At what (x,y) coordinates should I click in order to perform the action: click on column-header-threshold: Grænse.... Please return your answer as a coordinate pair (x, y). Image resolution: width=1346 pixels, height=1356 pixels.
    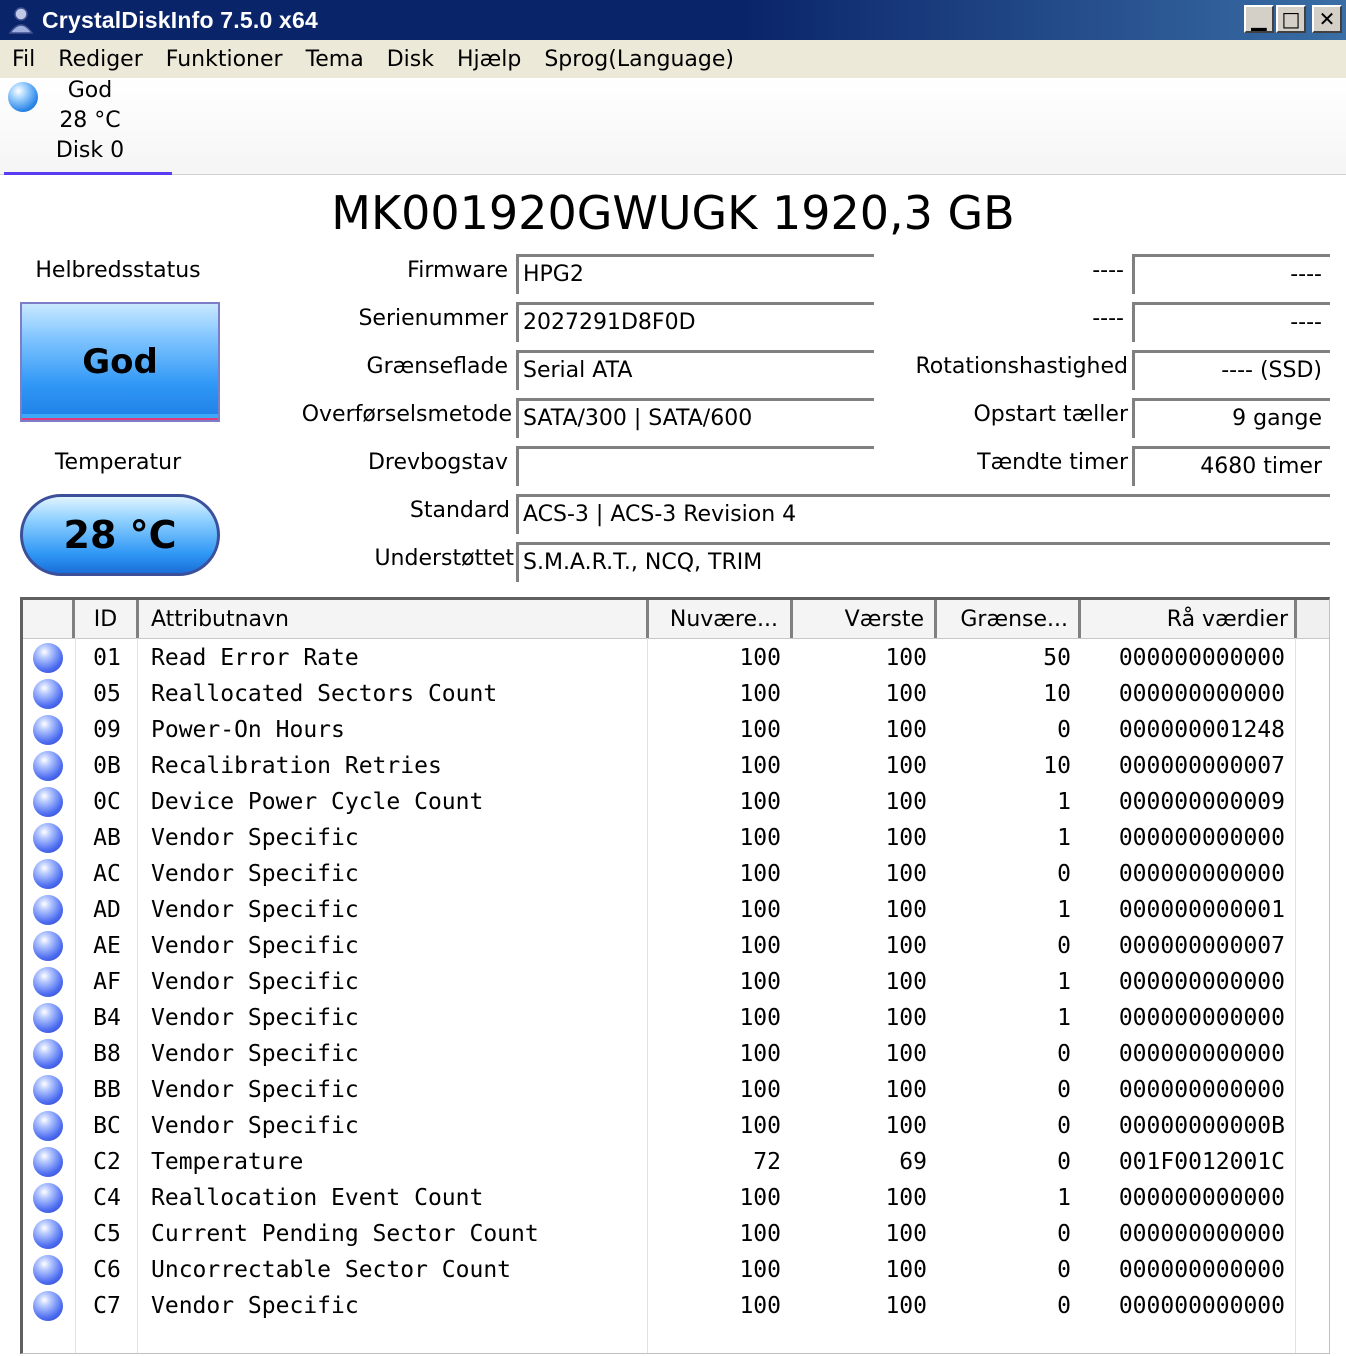
    Looking at the image, I should click on (1009, 619).